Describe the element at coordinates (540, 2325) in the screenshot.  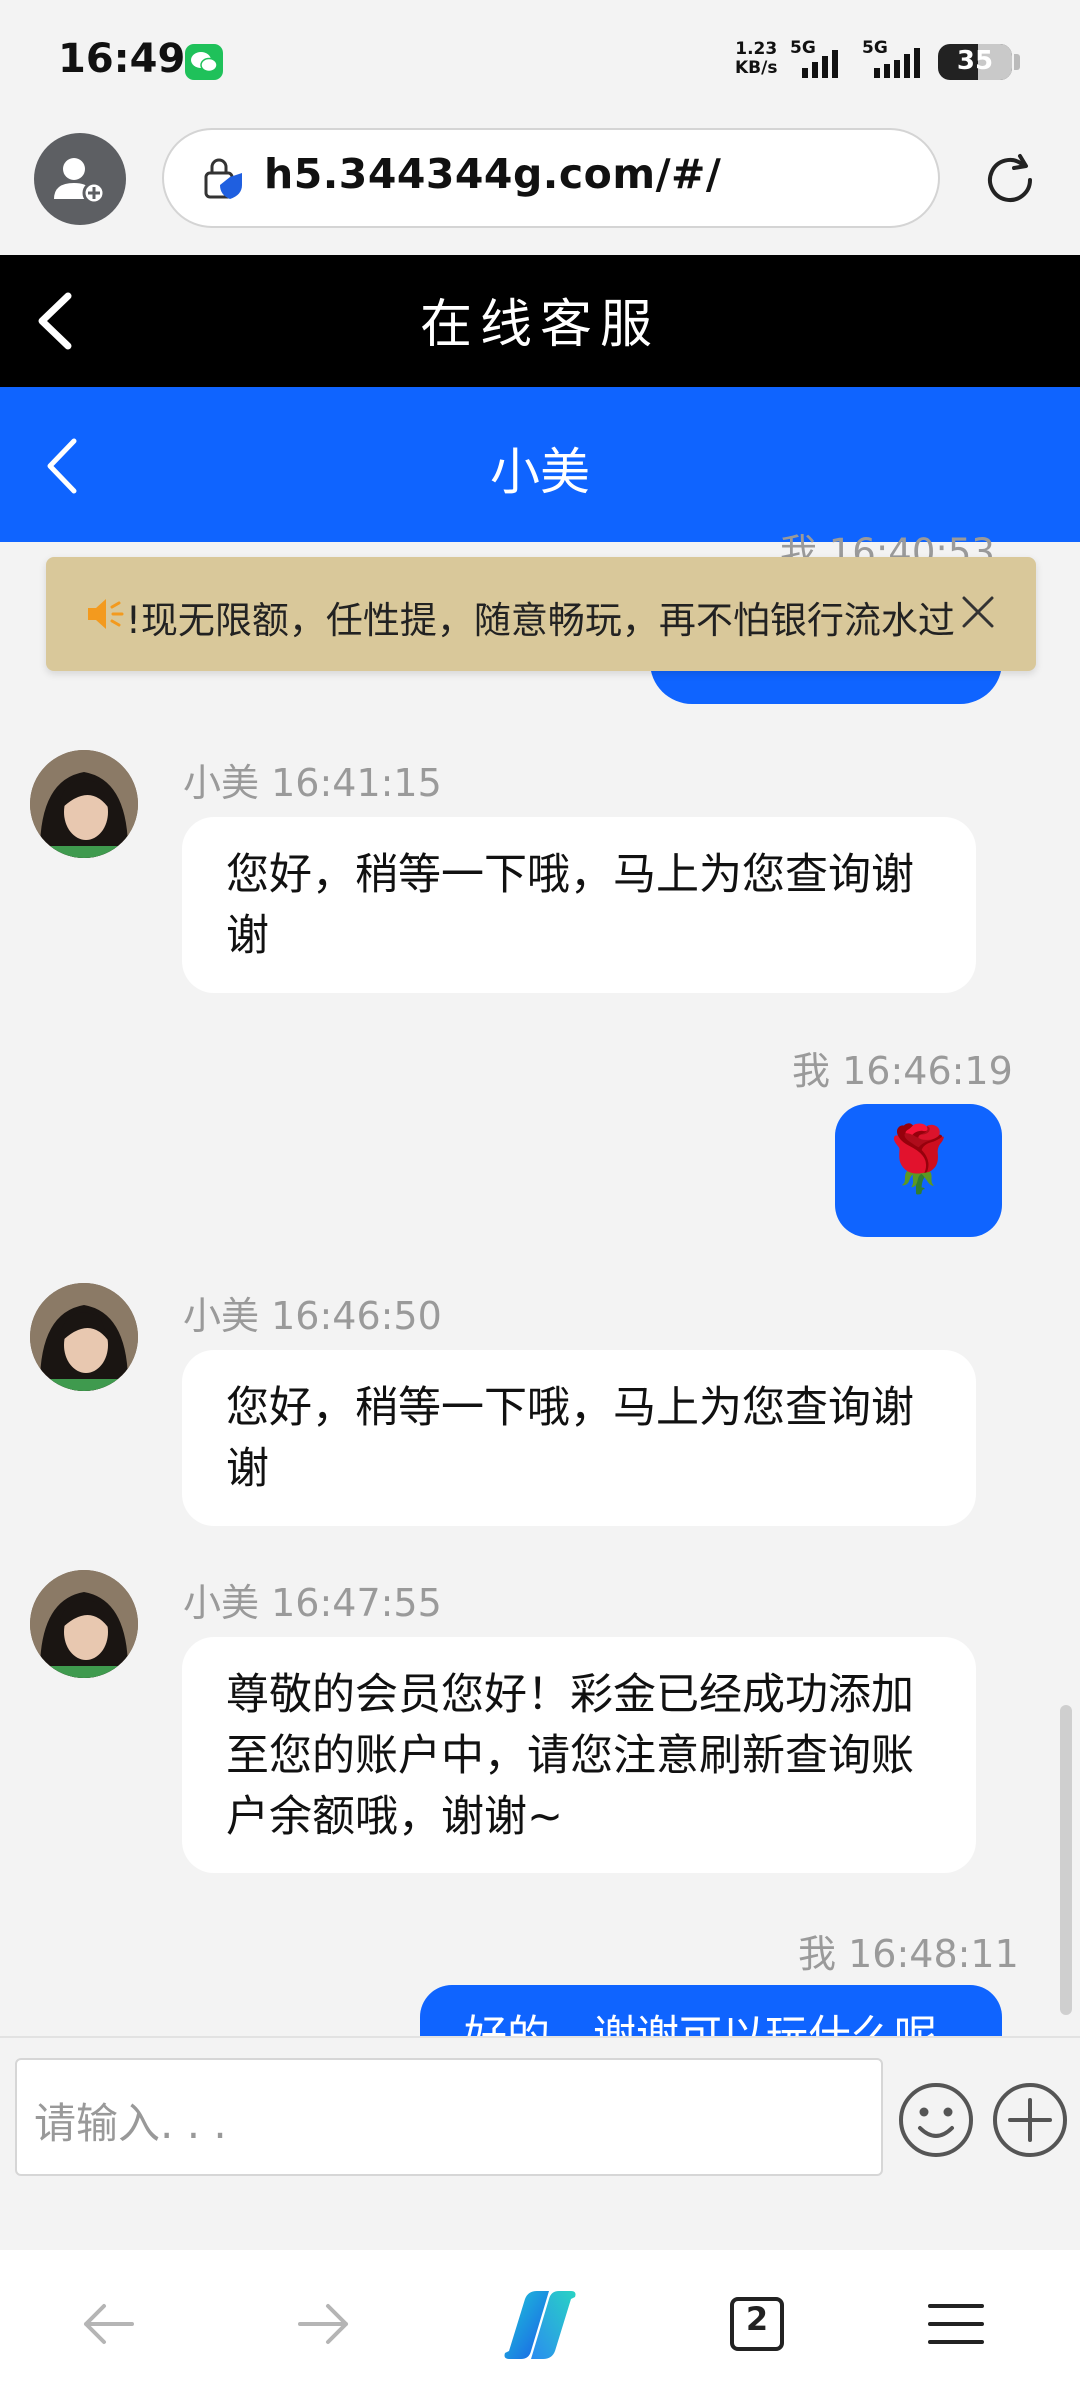
I see `copilot-icon` at that location.